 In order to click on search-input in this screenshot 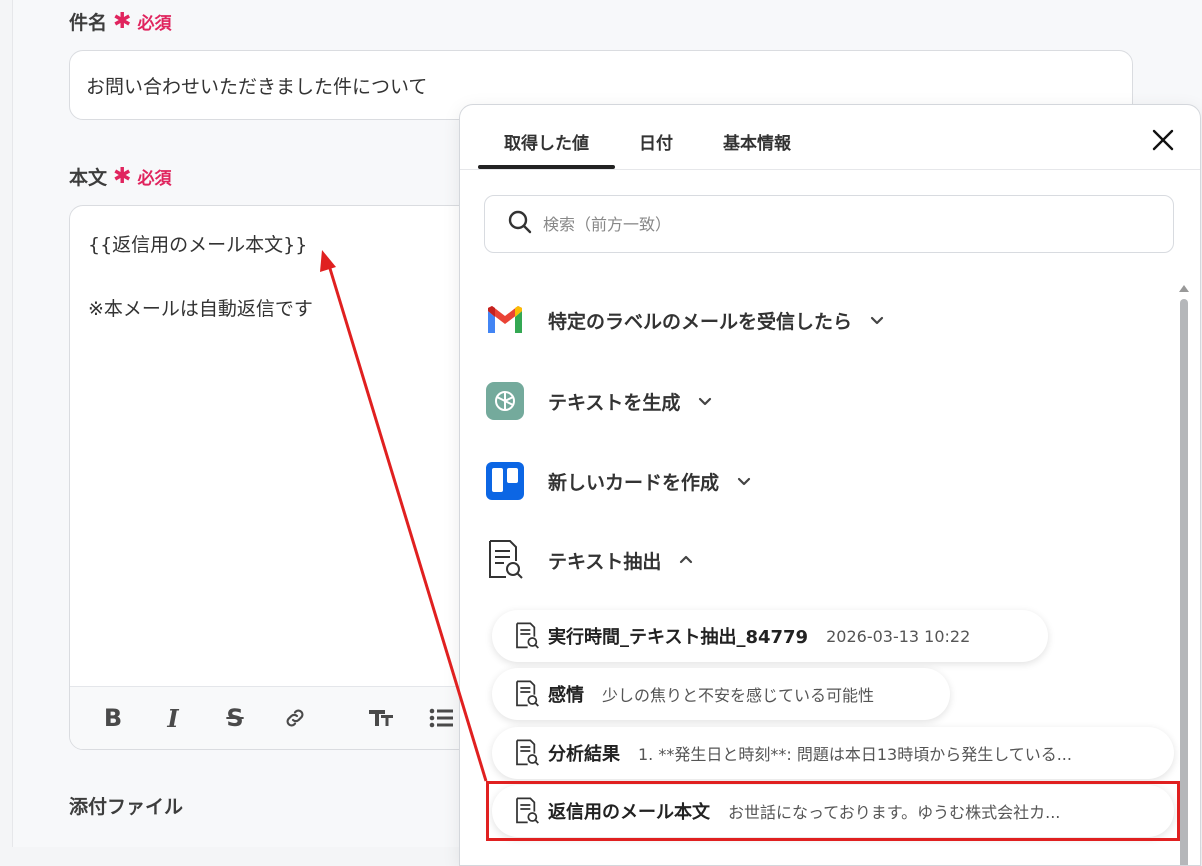, I will do `click(843, 224)`.